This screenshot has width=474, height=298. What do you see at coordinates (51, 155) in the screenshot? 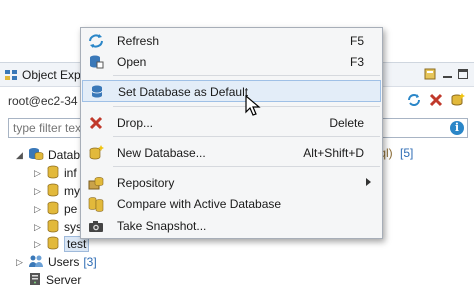
I see `tree-node-databases: ◢ Databa` at bounding box center [51, 155].